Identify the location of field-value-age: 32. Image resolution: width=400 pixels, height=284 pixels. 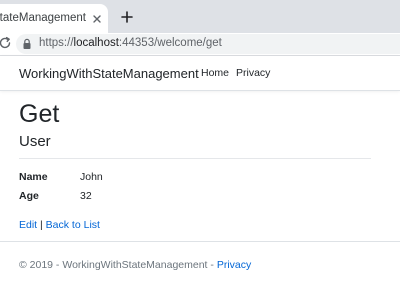
(86, 196).